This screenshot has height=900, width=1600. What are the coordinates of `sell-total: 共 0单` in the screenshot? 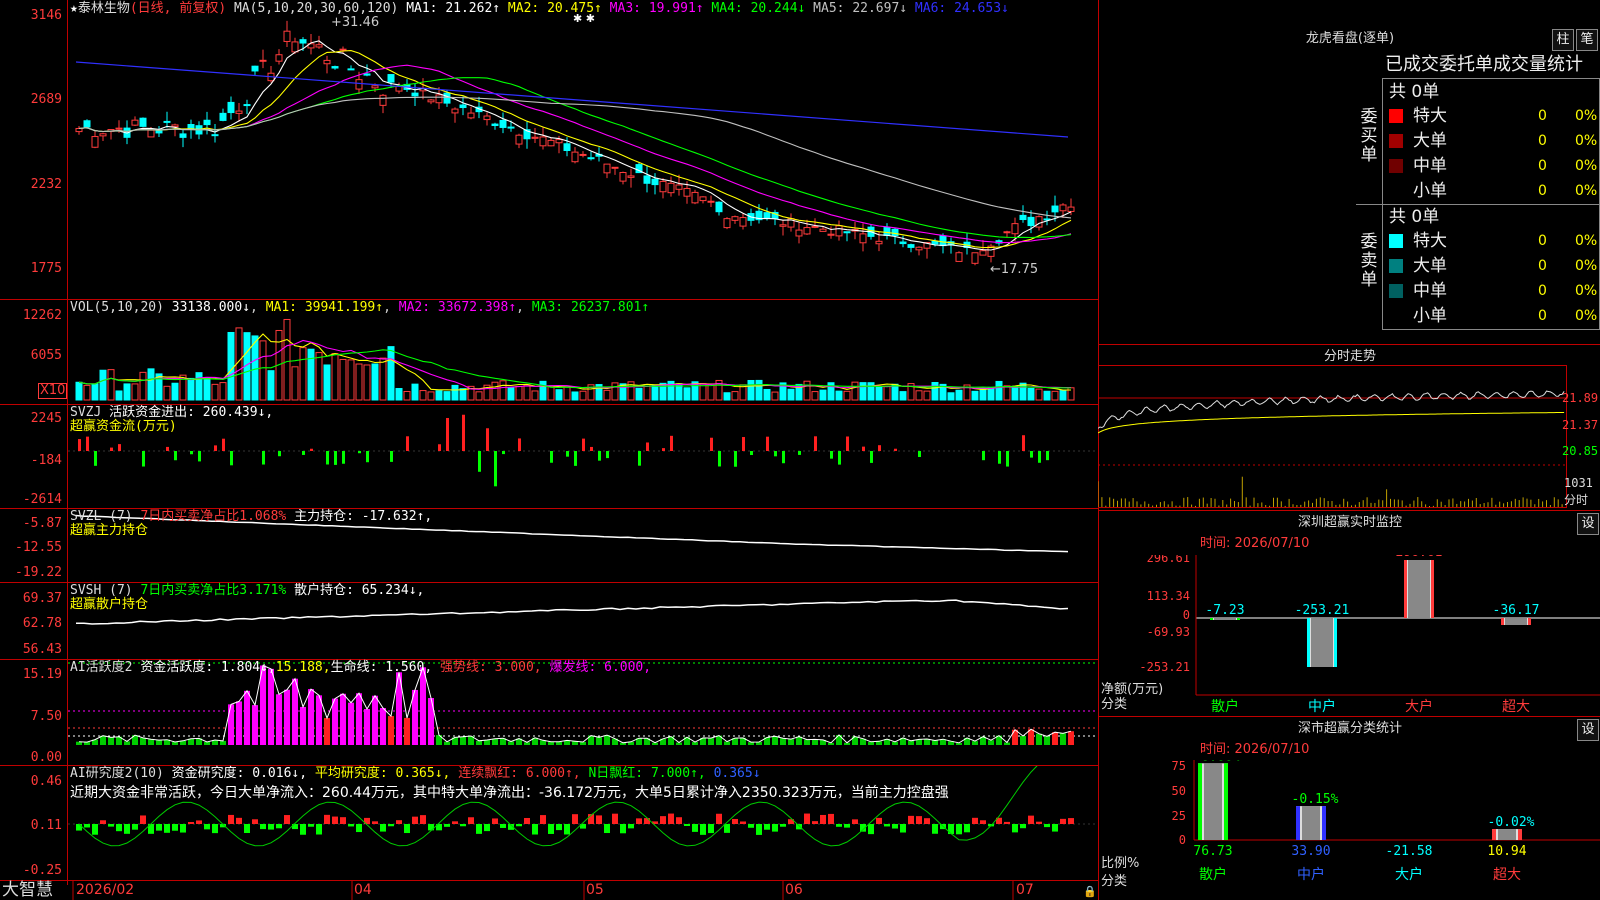 It's located at (1414, 217).